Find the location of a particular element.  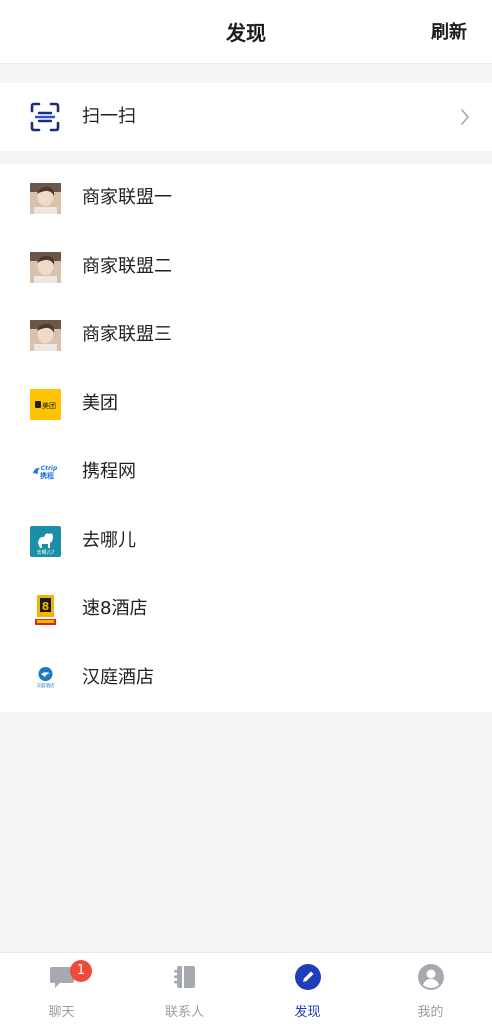

tab-label: 聊天 is located at coordinates (61, 1012).